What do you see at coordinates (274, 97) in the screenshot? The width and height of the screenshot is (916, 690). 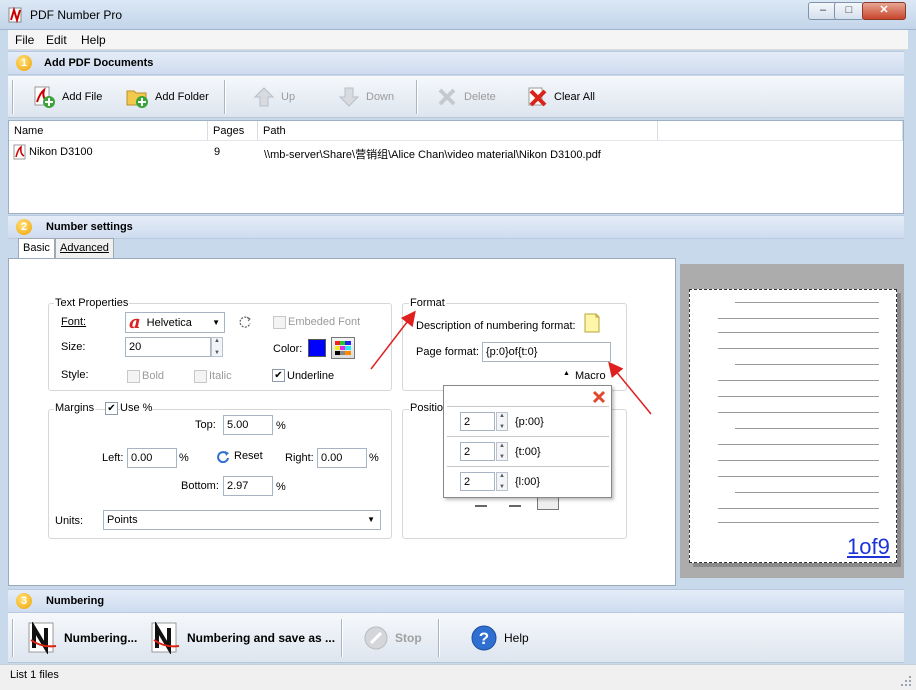 I see `up-button: Up` at bounding box center [274, 97].